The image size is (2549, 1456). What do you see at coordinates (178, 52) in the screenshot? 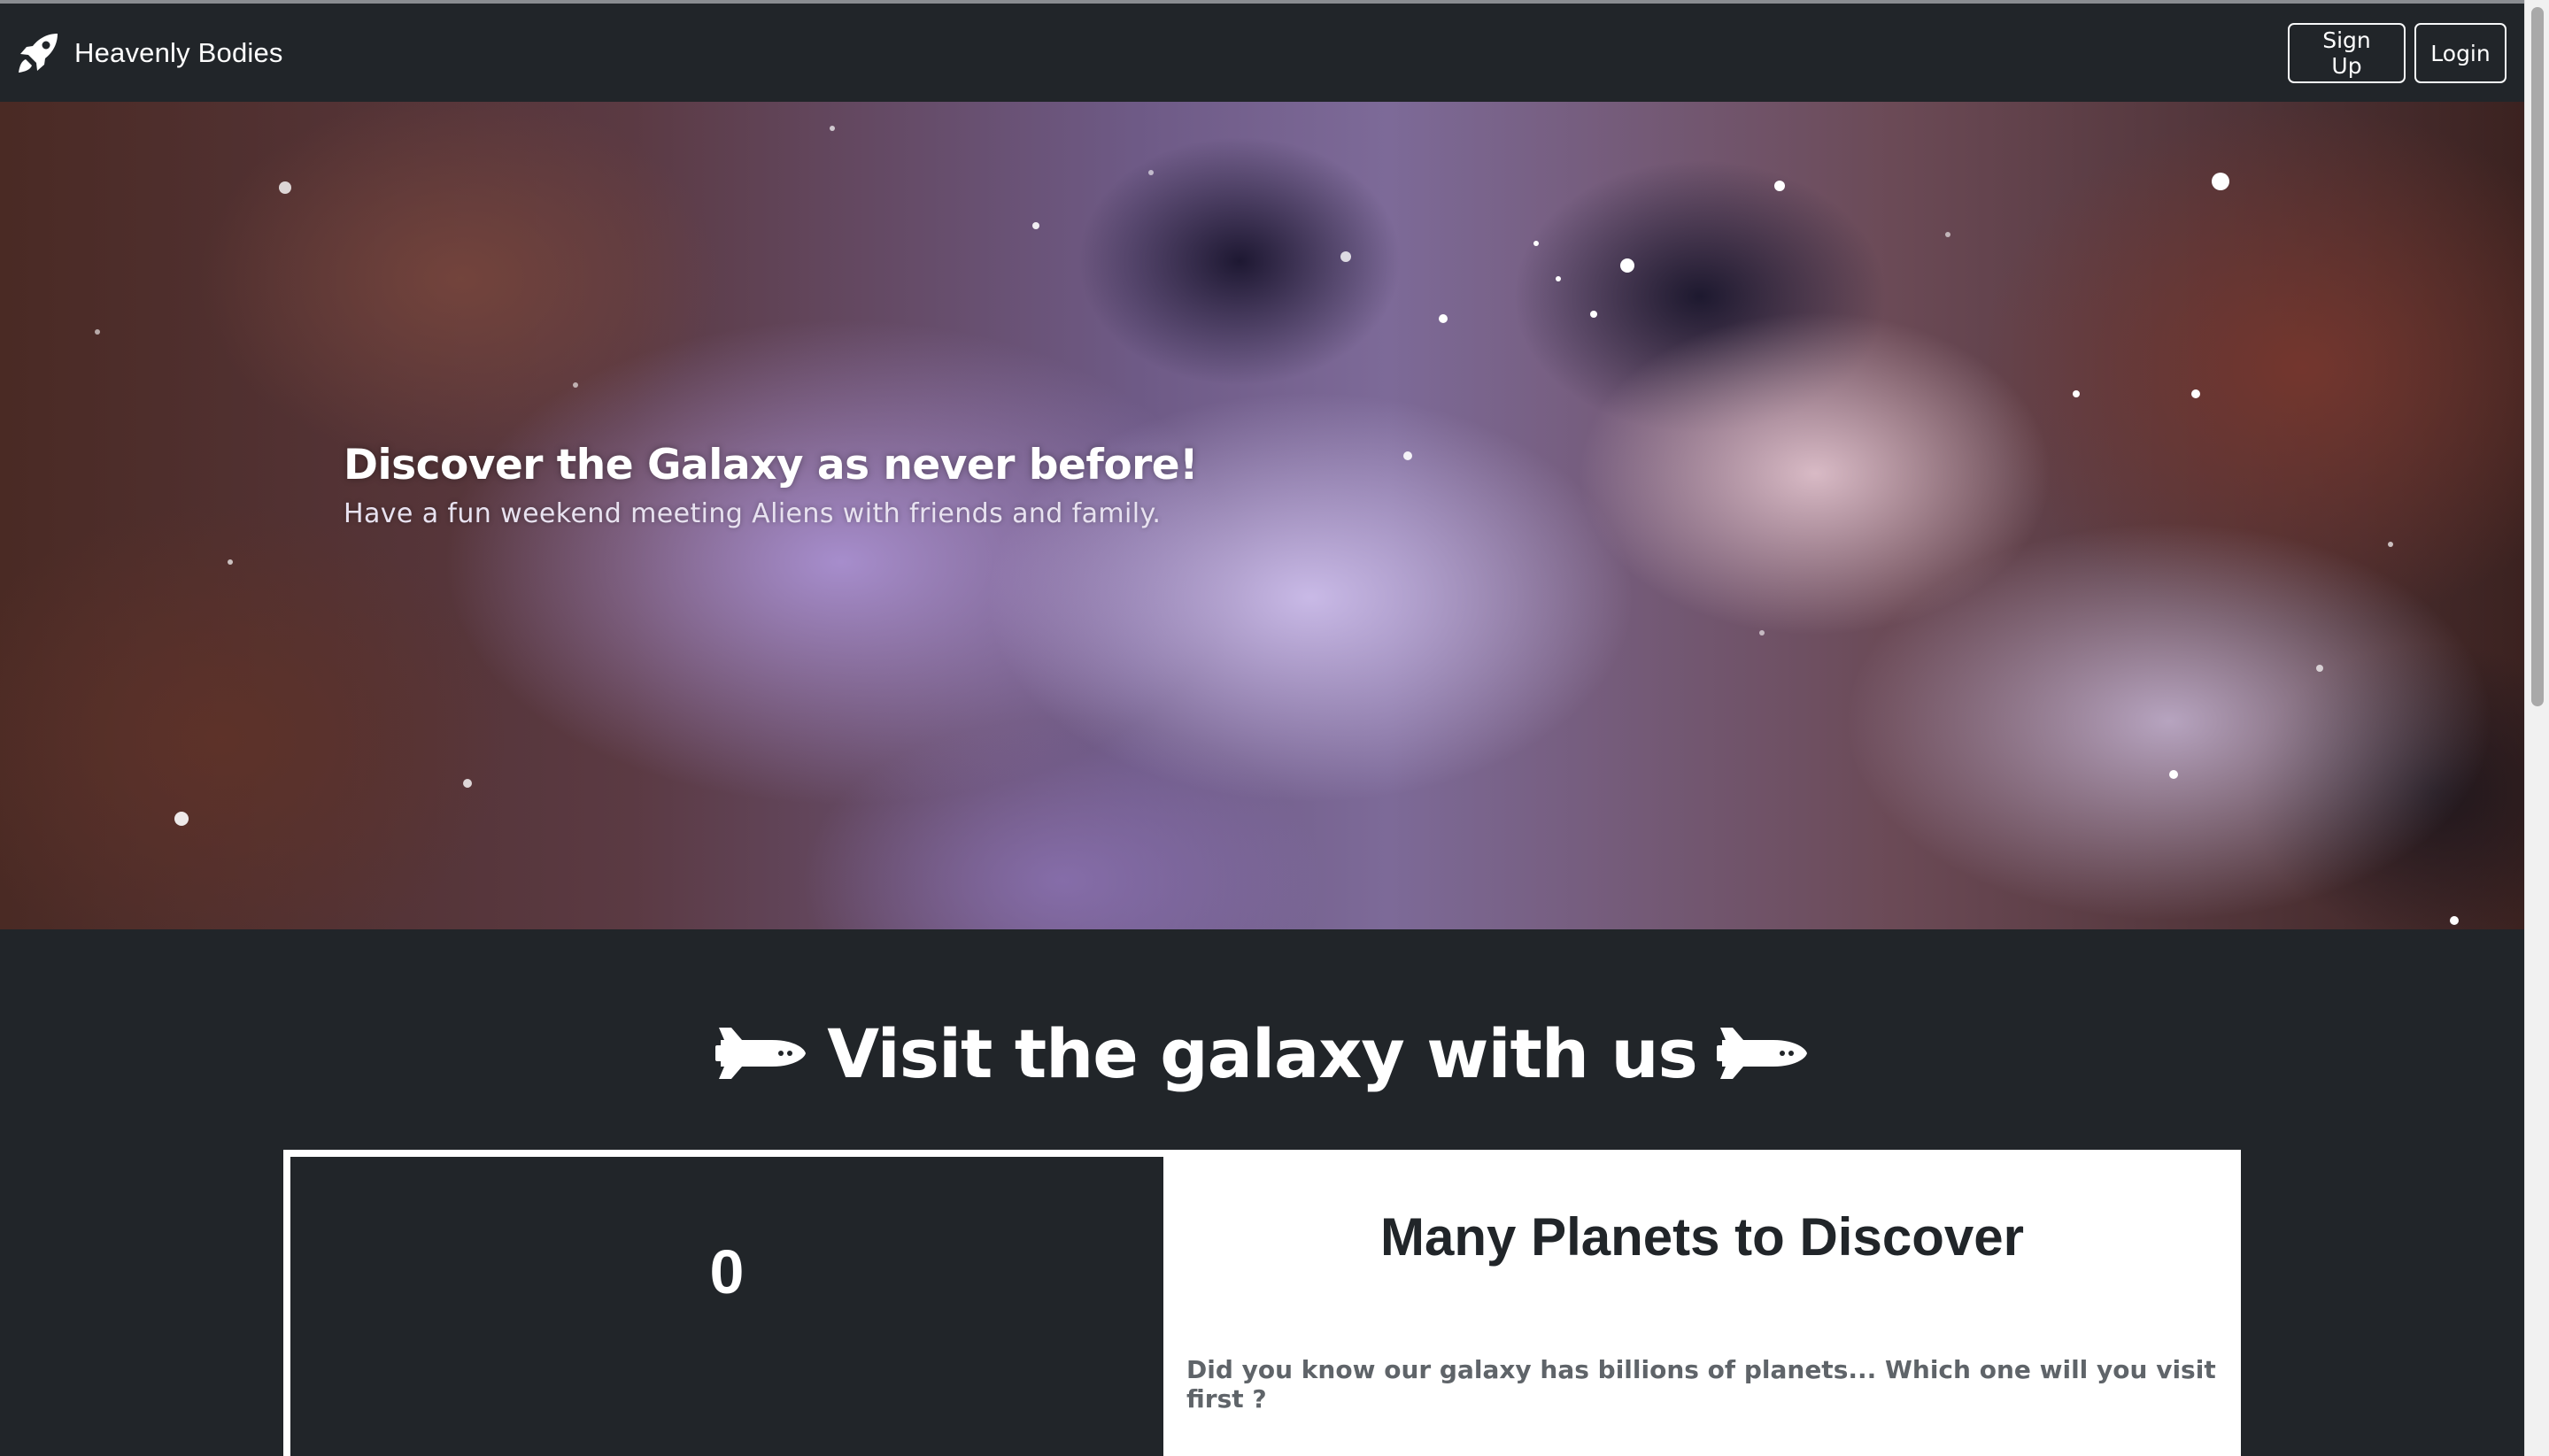
I see `brand-name: Heavenly Bodies` at bounding box center [178, 52].